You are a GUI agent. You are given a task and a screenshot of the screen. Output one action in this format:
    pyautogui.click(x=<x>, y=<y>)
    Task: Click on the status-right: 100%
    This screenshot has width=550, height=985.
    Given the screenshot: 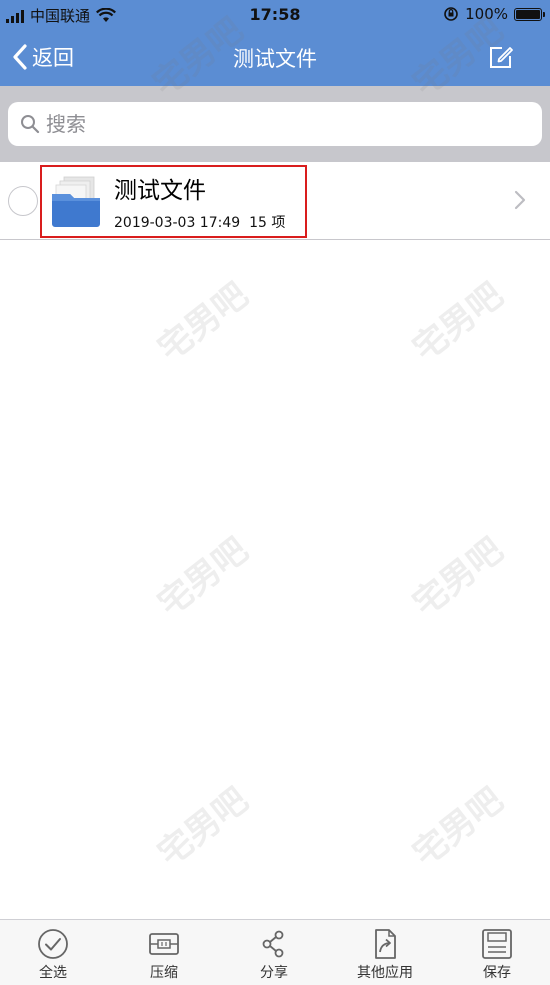 What is the action you would take?
    pyautogui.click(x=494, y=14)
    